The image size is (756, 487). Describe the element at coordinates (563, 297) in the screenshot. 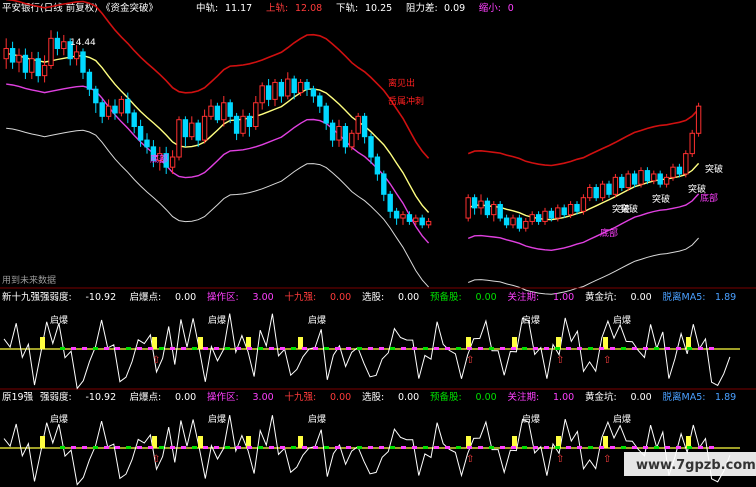

I see `p1-items-value-6: 1.00` at that location.